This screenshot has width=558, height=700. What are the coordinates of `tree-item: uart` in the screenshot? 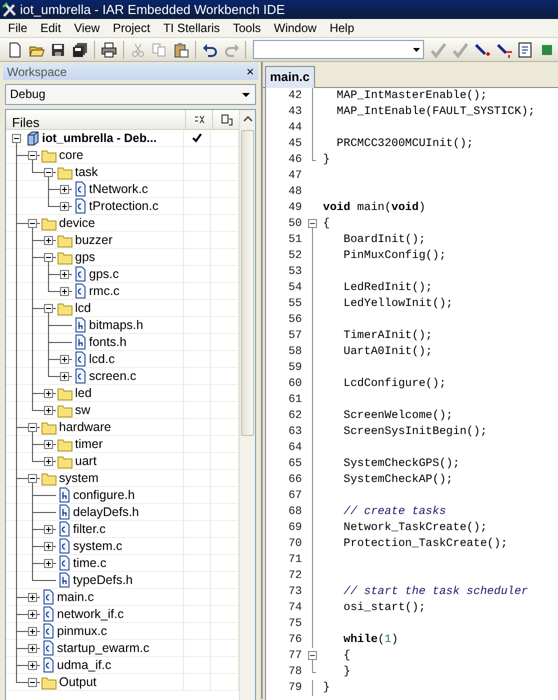 It's located at (86, 461).